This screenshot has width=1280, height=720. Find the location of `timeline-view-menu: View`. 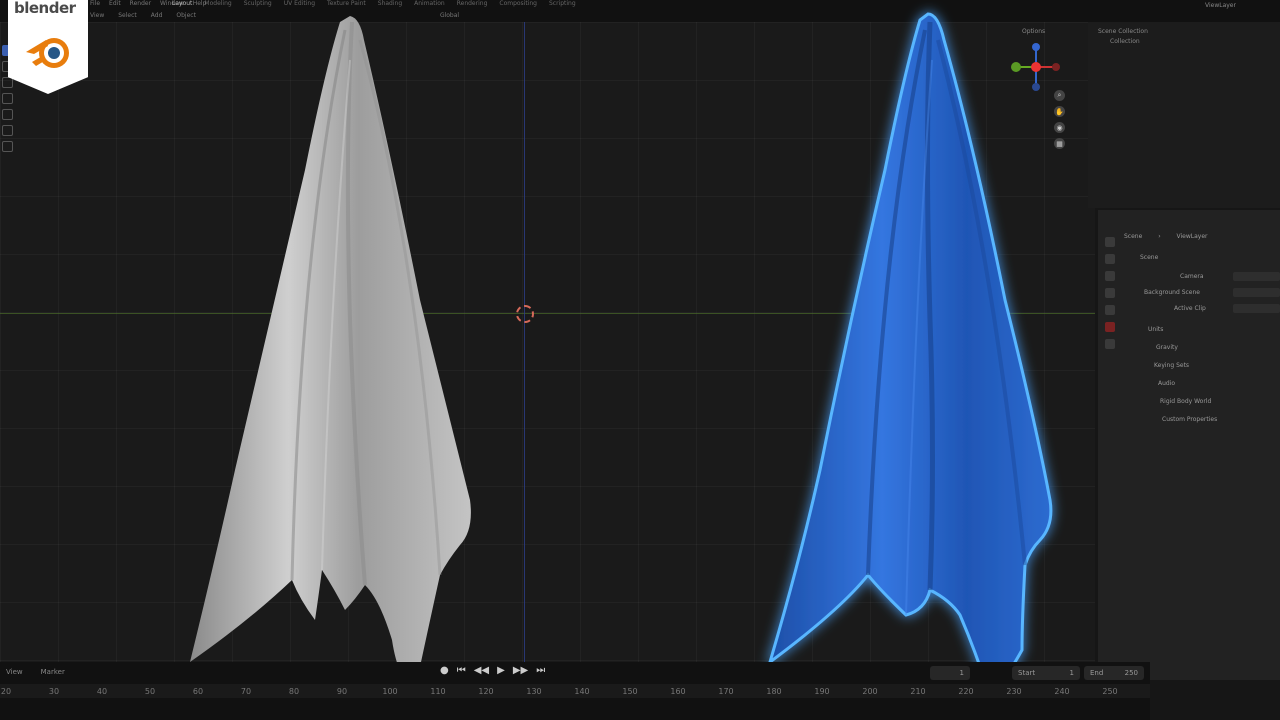

timeline-view-menu: View is located at coordinates (14, 672).